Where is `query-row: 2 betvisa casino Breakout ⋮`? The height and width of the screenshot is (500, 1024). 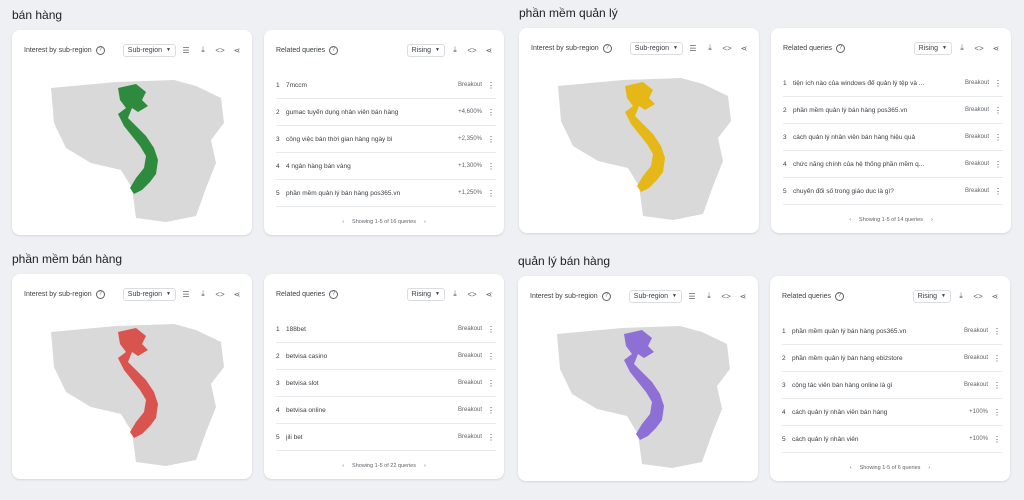 query-row: 2 betvisa casino Breakout ⋮ is located at coordinates (386, 356).